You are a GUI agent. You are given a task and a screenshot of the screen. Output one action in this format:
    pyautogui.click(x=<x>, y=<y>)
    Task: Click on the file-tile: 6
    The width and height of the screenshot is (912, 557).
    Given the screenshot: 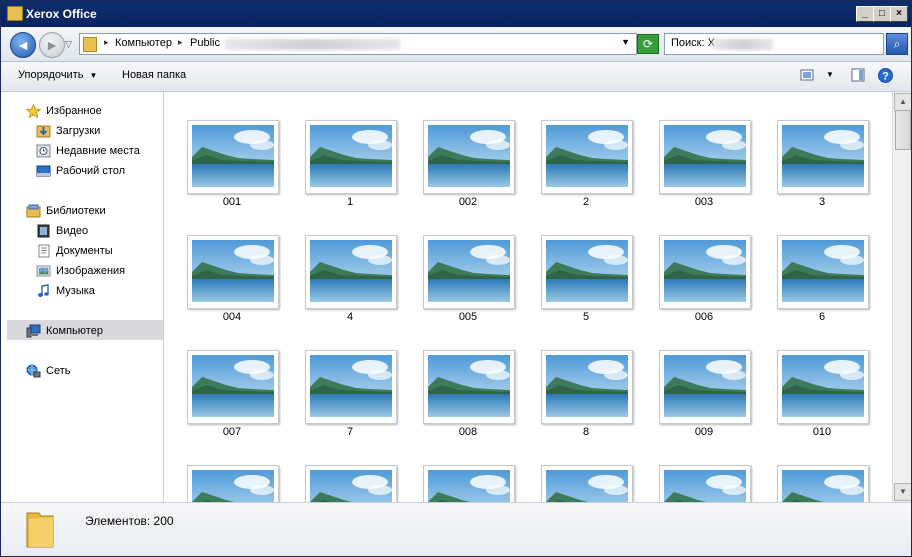 What is the action you would take?
    pyautogui.click(x=823, y=283)
    